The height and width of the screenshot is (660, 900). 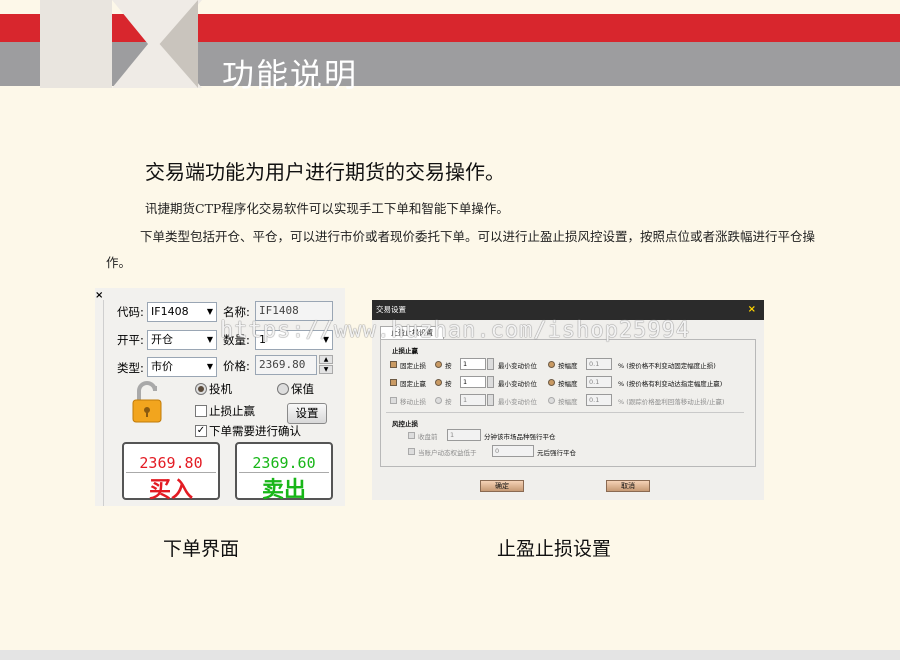 What do you see at coordinates (182, 340) in the screenshot?
I see `open-close-select: 开仓 ▼` at bounding box center [182, 340].